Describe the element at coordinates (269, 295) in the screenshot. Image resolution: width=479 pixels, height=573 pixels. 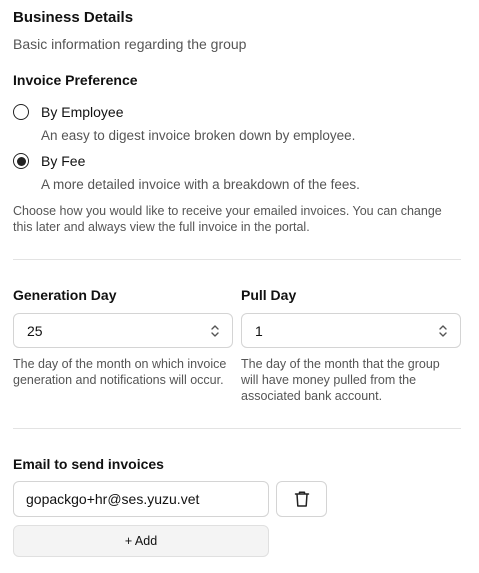
I see `pull-day-label: Pull Day` at that location.